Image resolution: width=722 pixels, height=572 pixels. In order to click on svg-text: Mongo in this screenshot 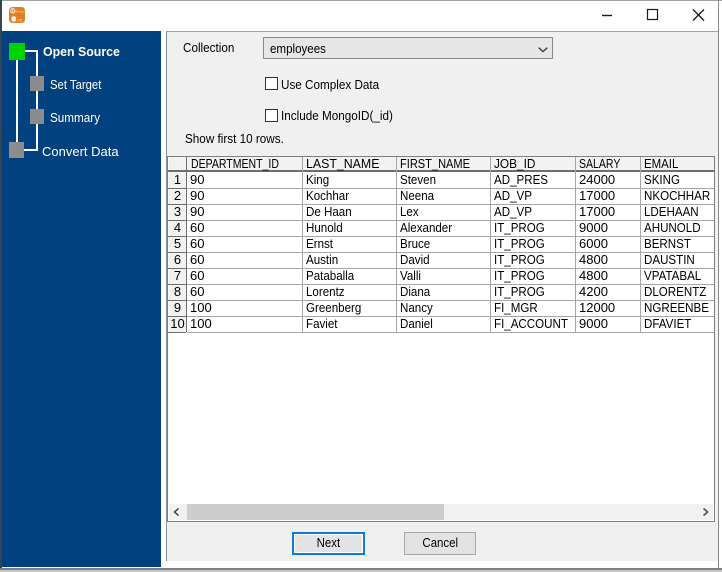, I will do `click(20, 11)`.